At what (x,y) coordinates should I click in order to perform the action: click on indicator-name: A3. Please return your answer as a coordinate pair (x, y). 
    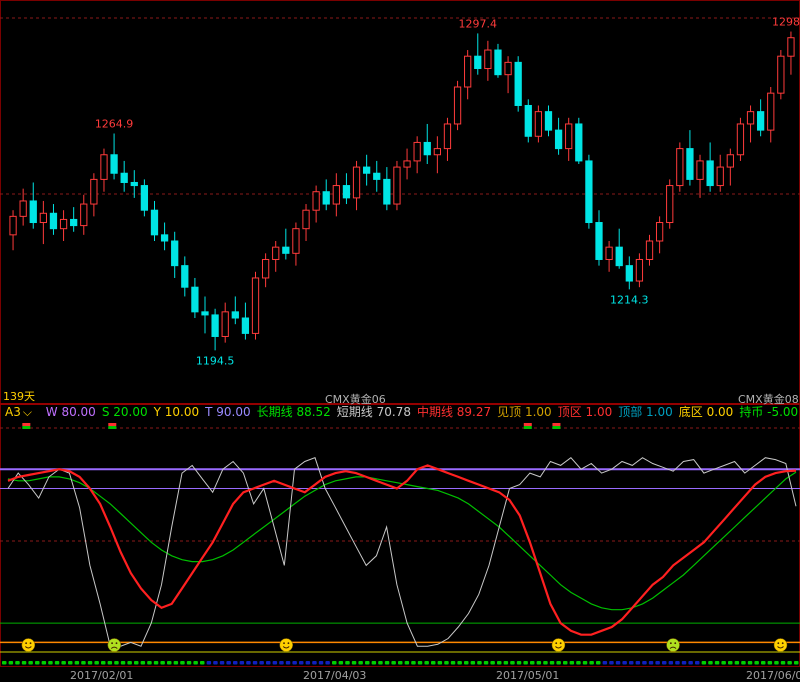
    Looking at the image, I should click on (13, 412).